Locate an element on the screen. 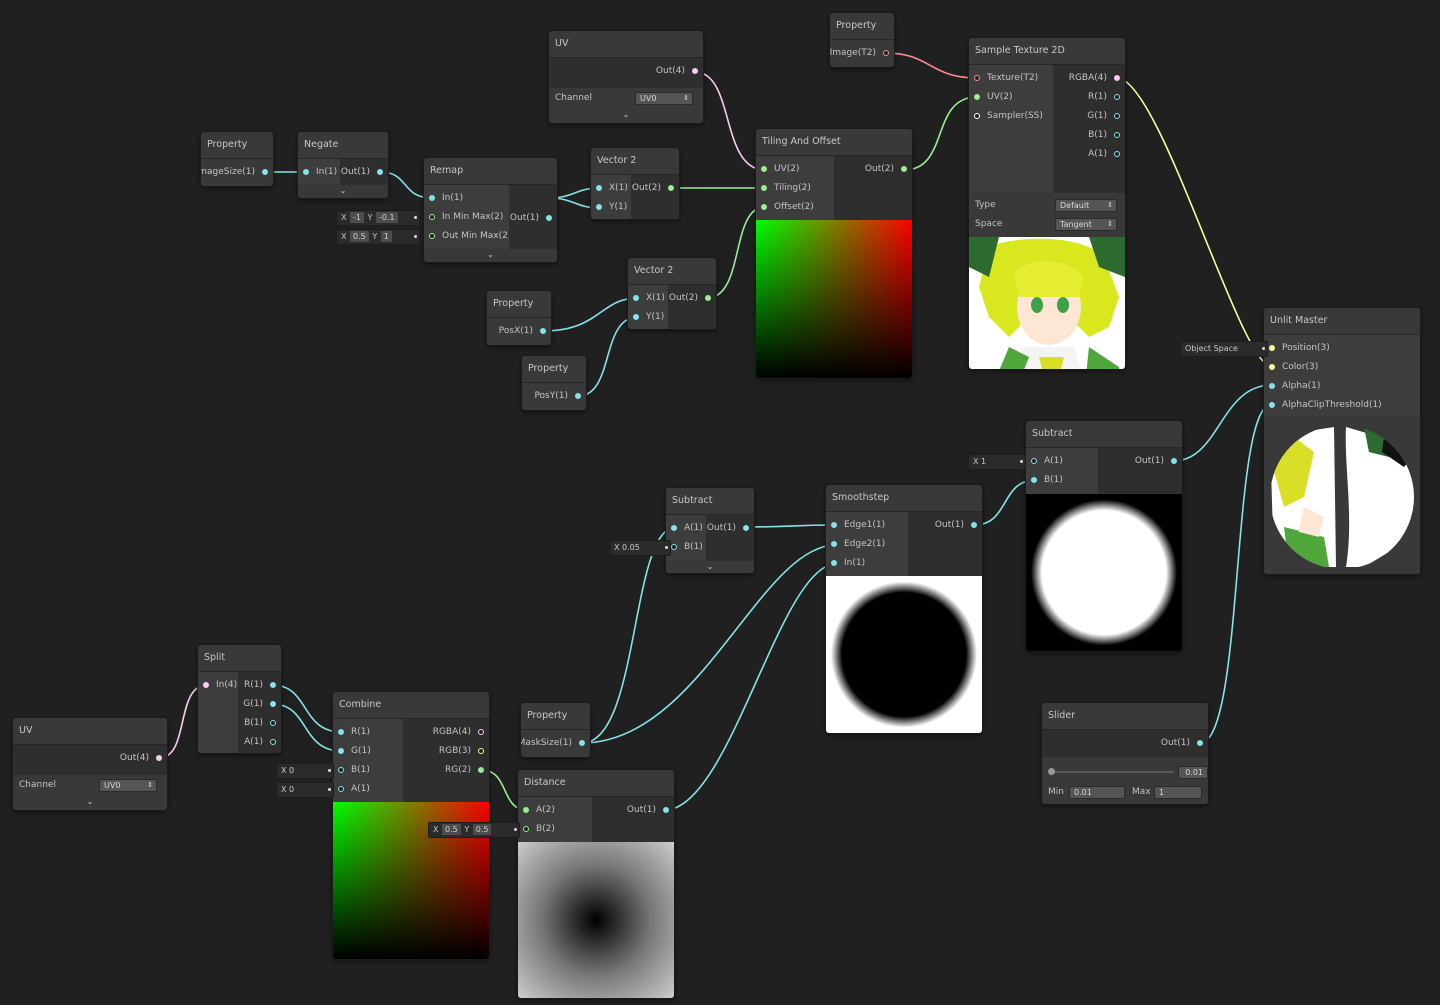  r-output: R(1) is located at coordinates (1106, 97).